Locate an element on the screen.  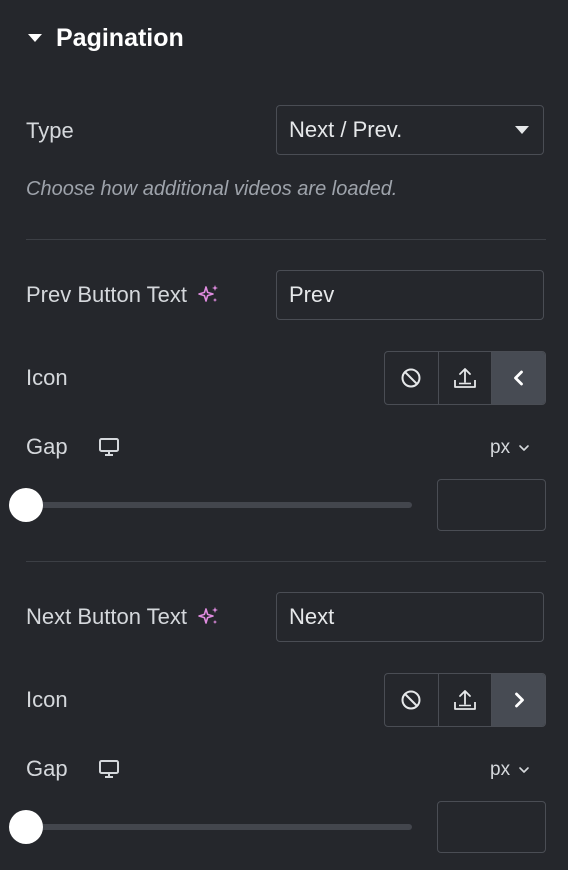
next-icon-chooser is located at coordinates (465, 700).